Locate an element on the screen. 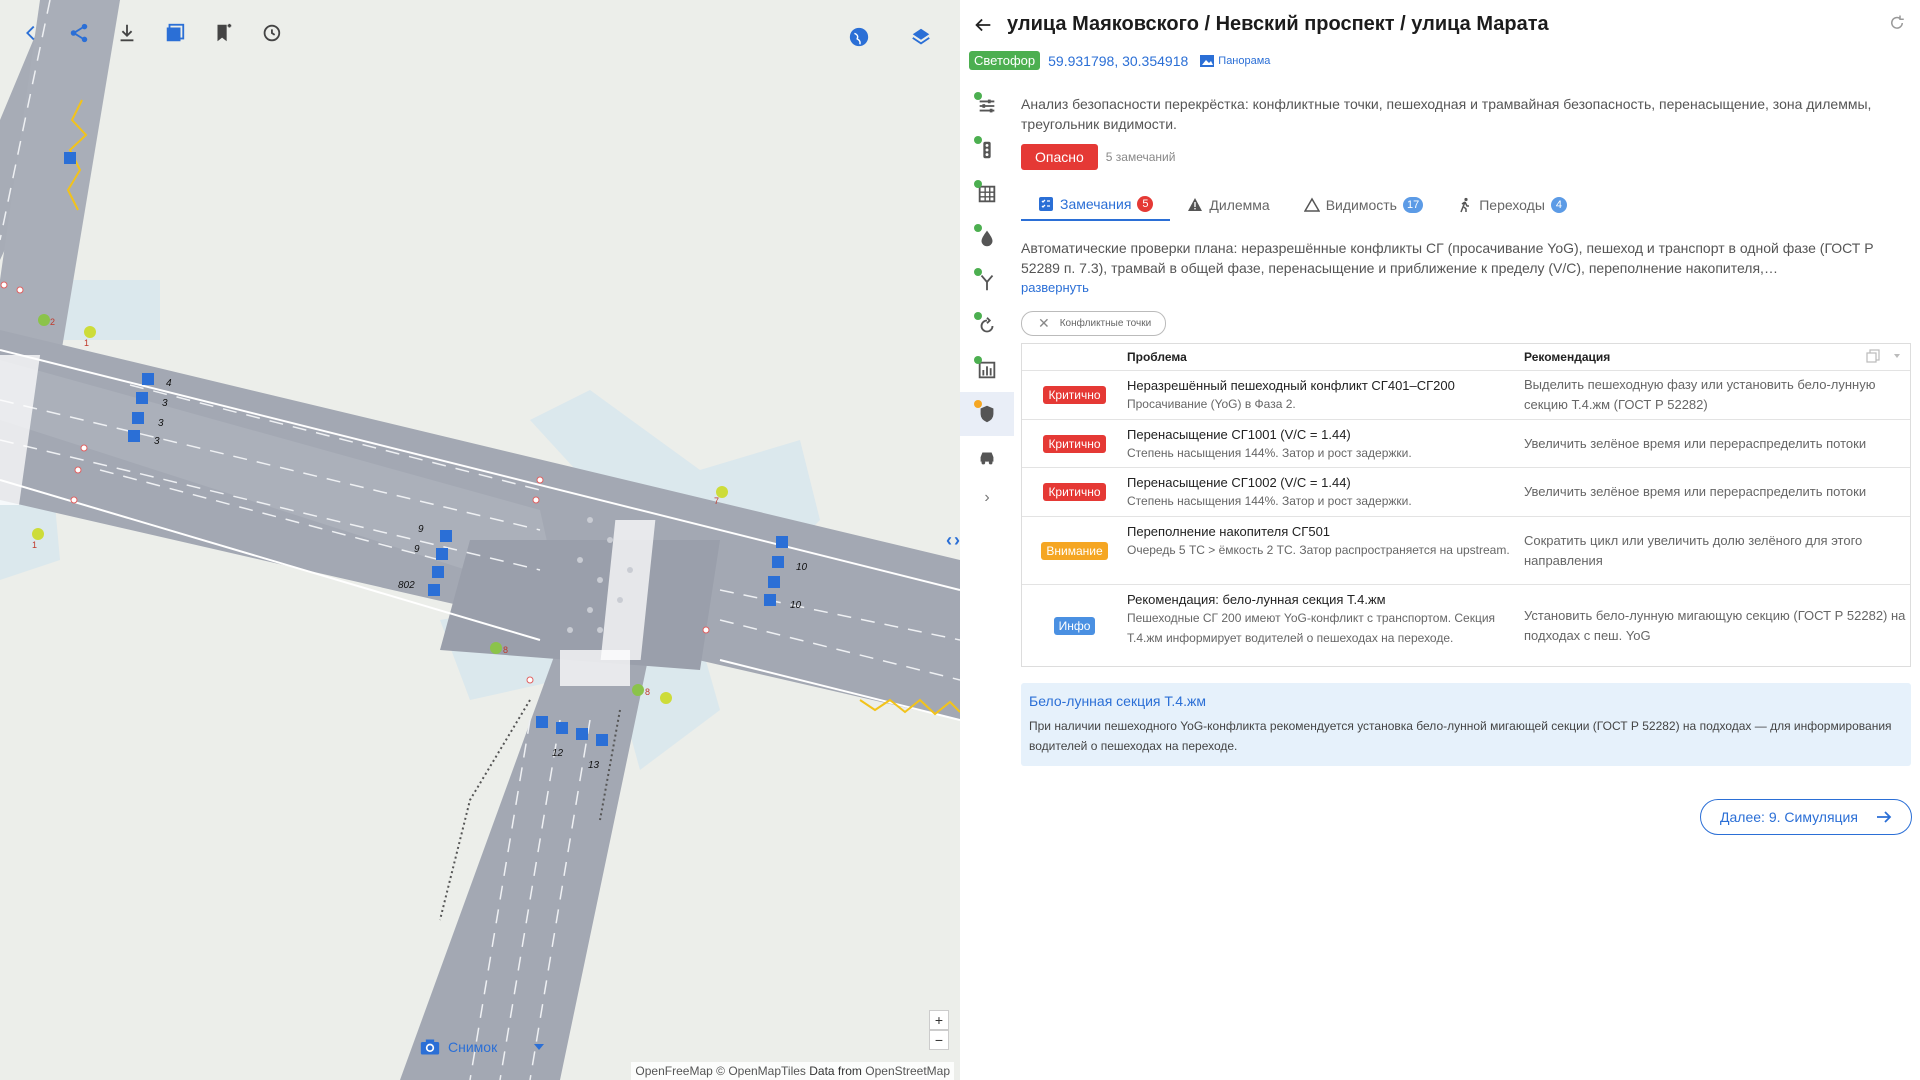  zoom-in-button: + is located at coordinates (939, 1020).